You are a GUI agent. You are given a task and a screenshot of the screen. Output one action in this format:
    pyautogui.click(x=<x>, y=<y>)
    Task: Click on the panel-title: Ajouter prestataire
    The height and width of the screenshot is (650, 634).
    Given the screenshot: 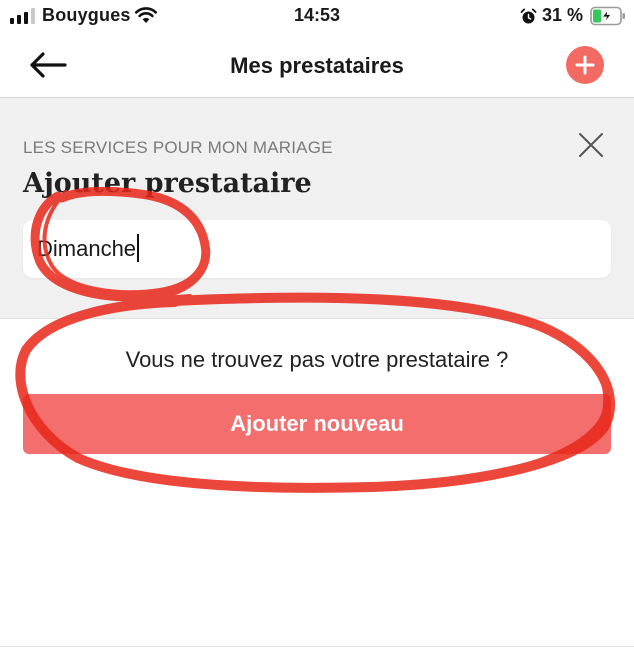 What is the action you would take?
    pyautogui.click(x=167, y=183)
    